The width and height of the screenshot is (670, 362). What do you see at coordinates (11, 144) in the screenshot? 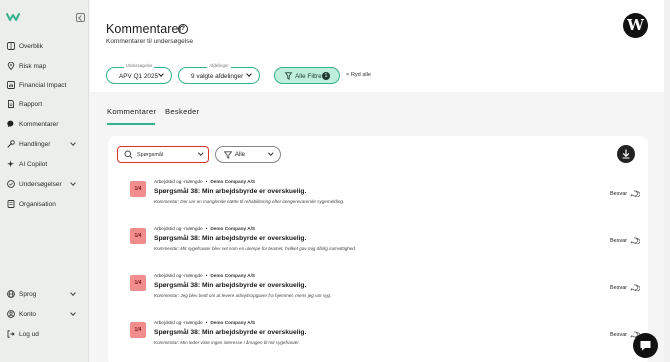
I see `tool-icon` at bounding box center [11, 144].